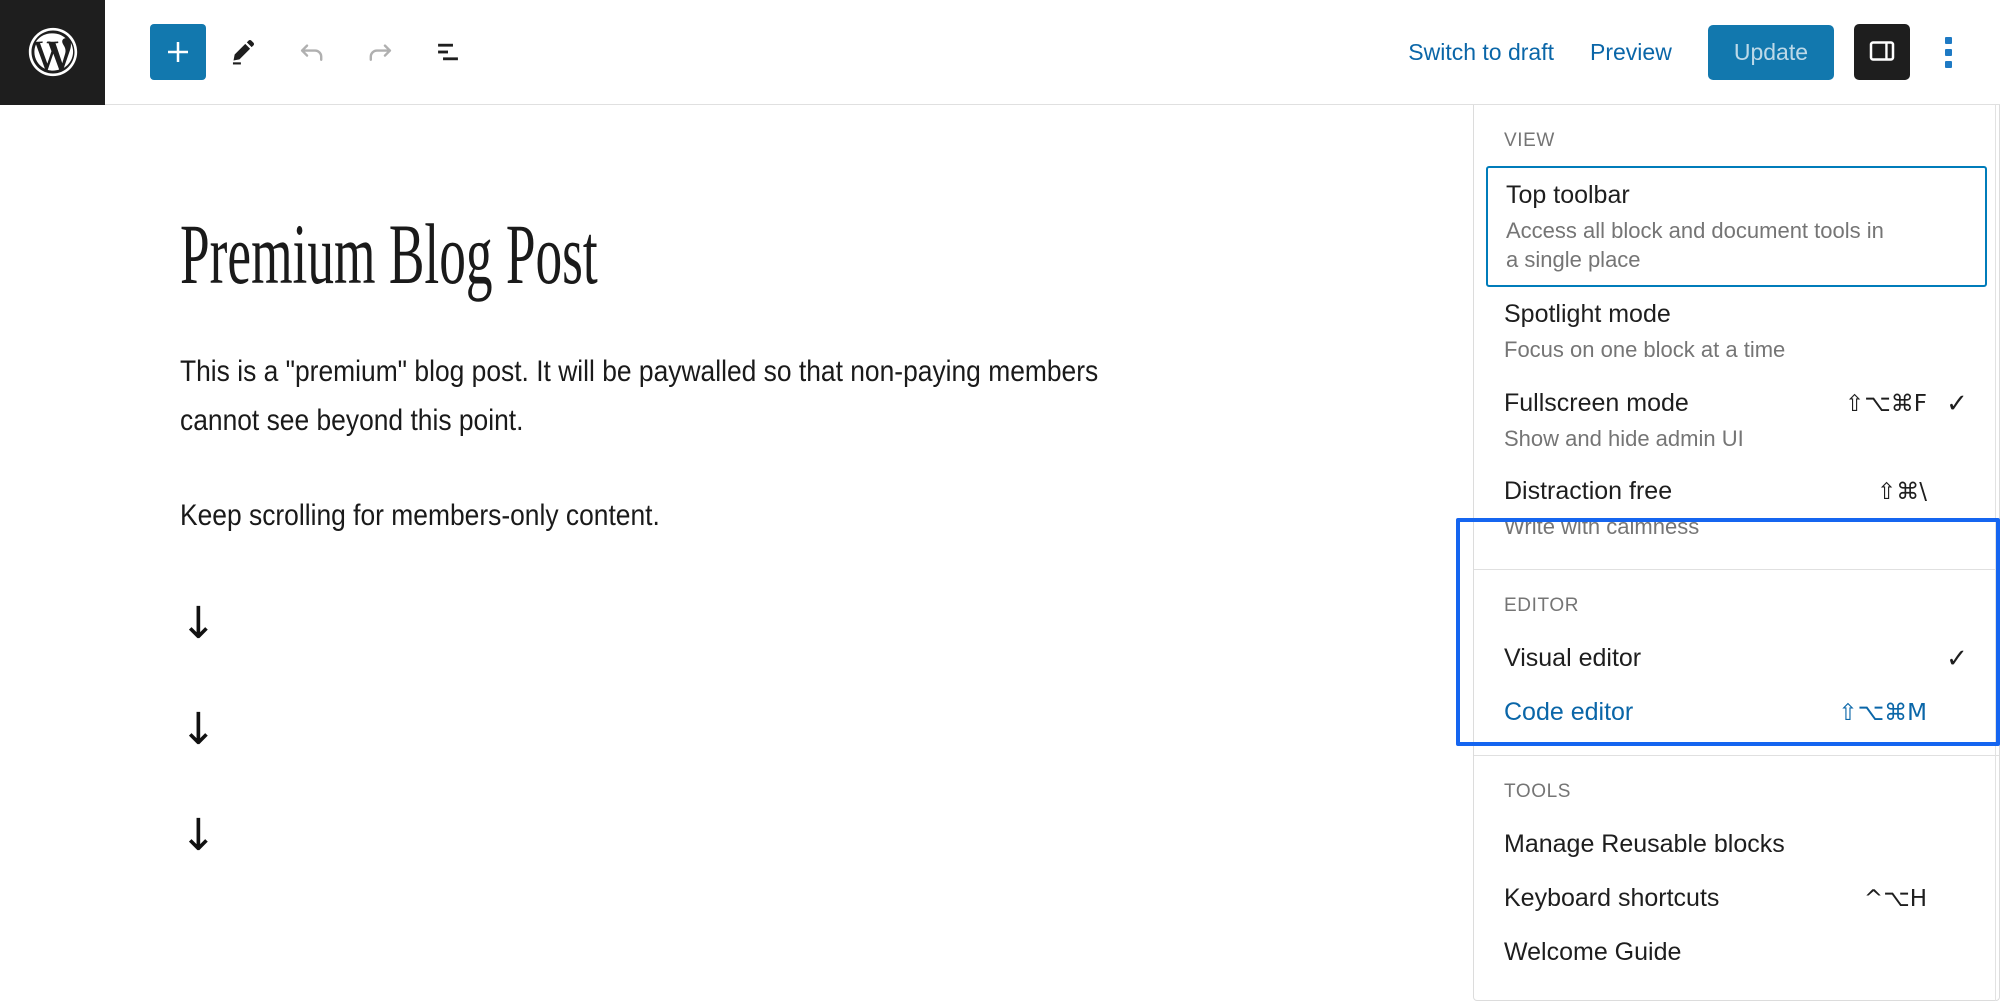  What do you see at coordinates (525, 254) in the screenshot?
I see `post-title: Premium Blog Post` at bounding box center [525, 254].